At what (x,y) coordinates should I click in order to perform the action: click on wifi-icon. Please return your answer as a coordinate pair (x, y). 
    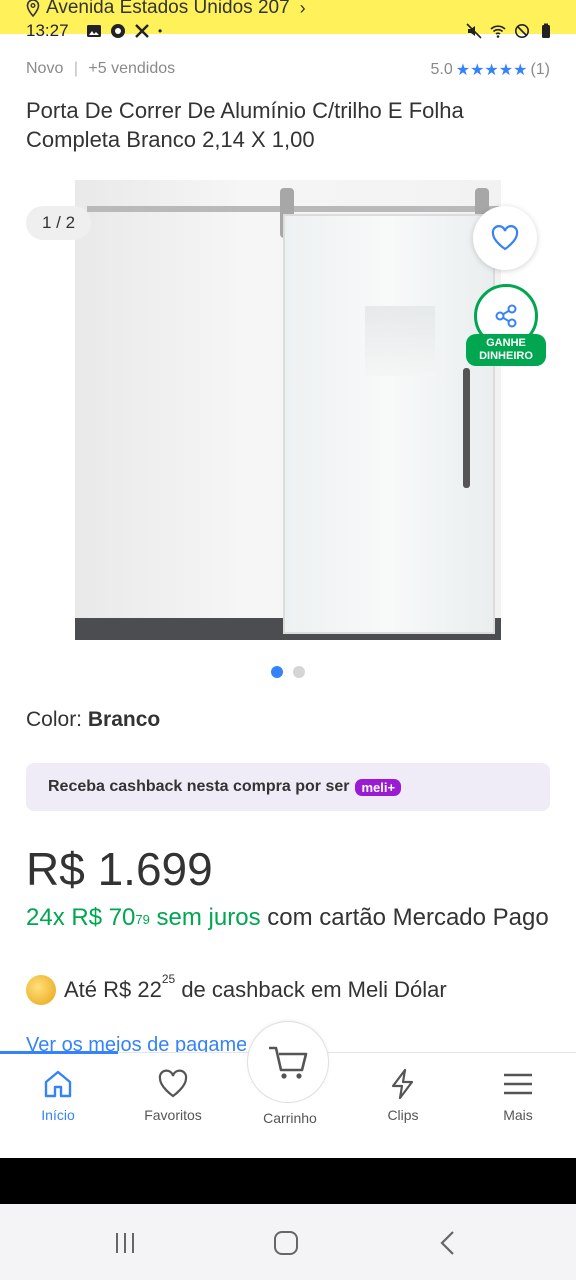
    Looking at the image, I should click on (498, 31).